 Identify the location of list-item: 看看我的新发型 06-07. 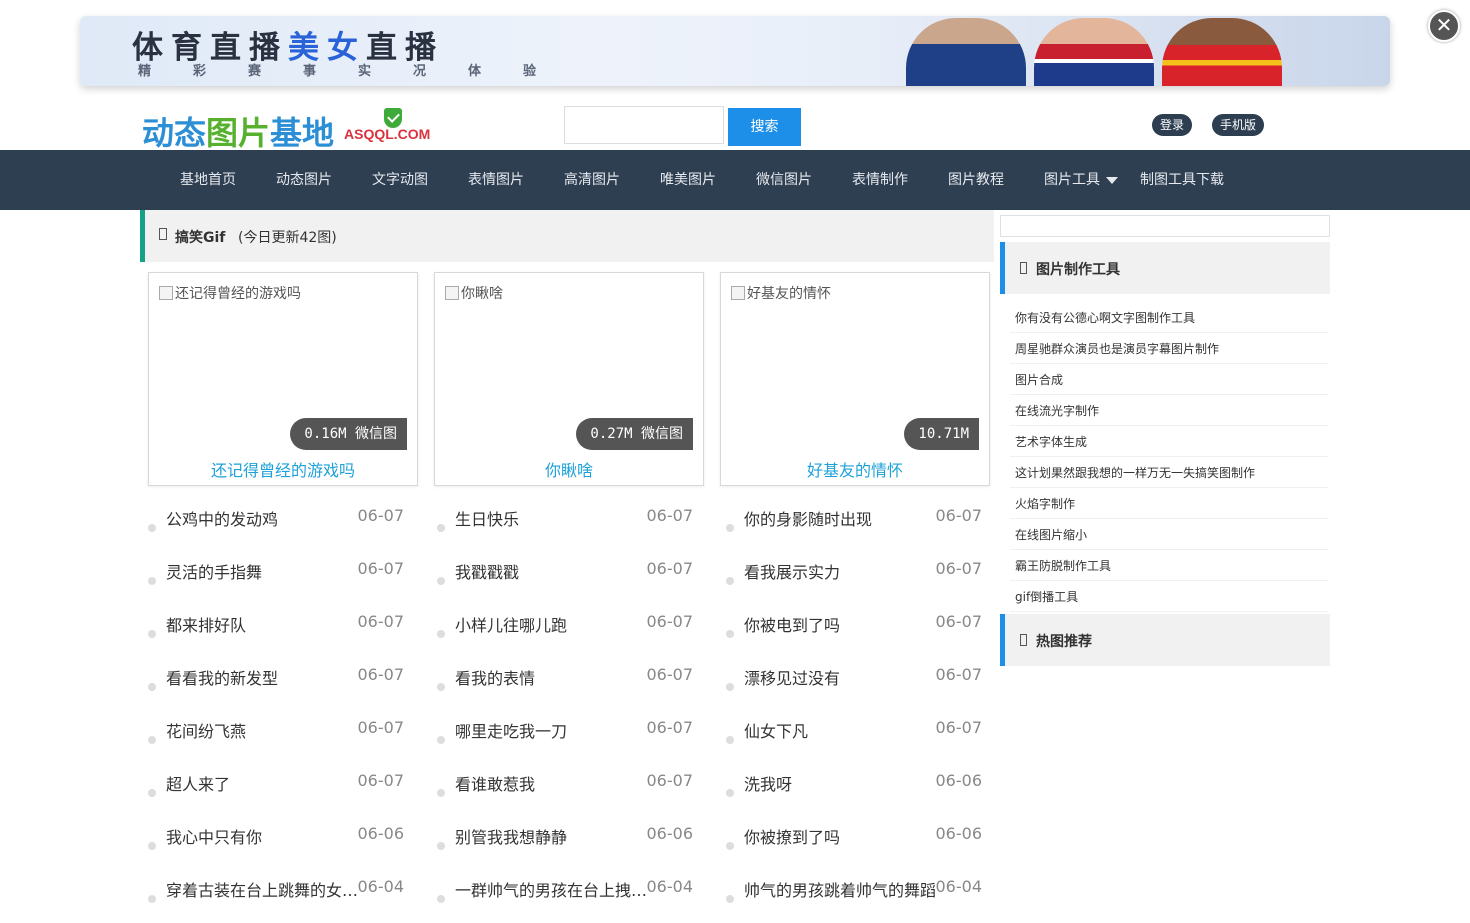
(276, 675).